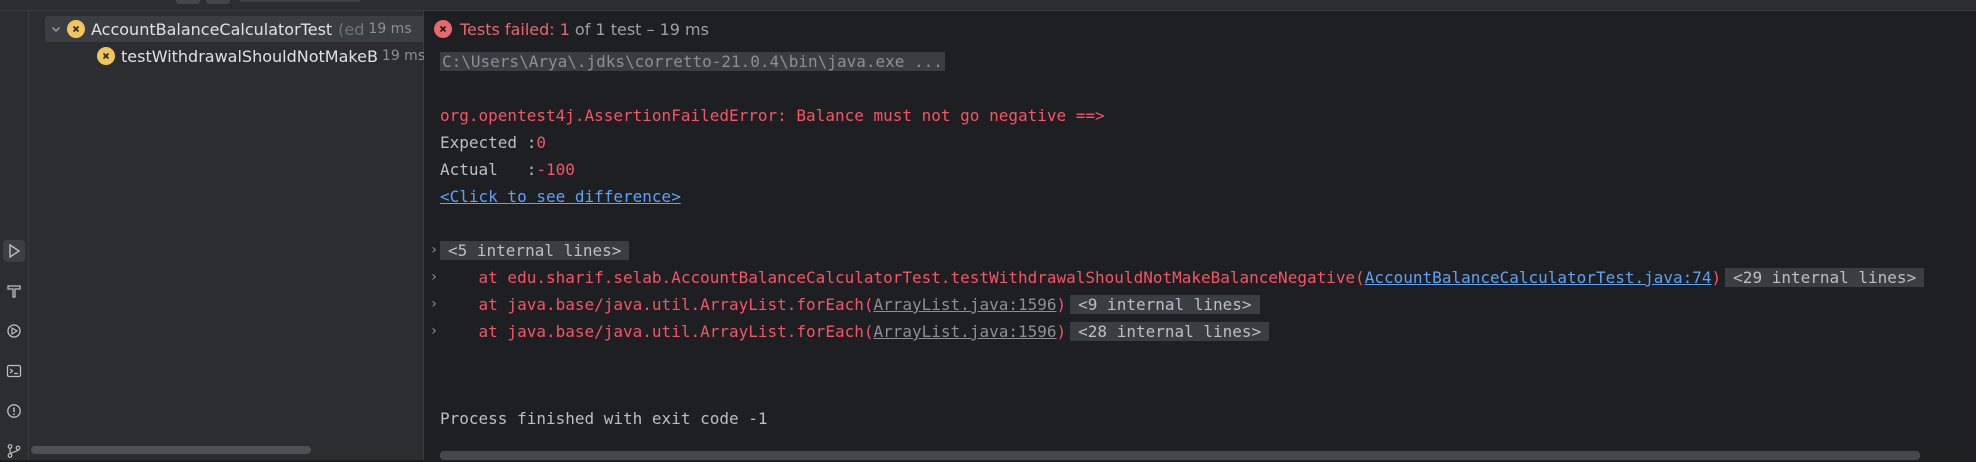 This screenshot has height=462, width=1976. I want to click on test-method-duration: 19 ms, so click(403, 56).